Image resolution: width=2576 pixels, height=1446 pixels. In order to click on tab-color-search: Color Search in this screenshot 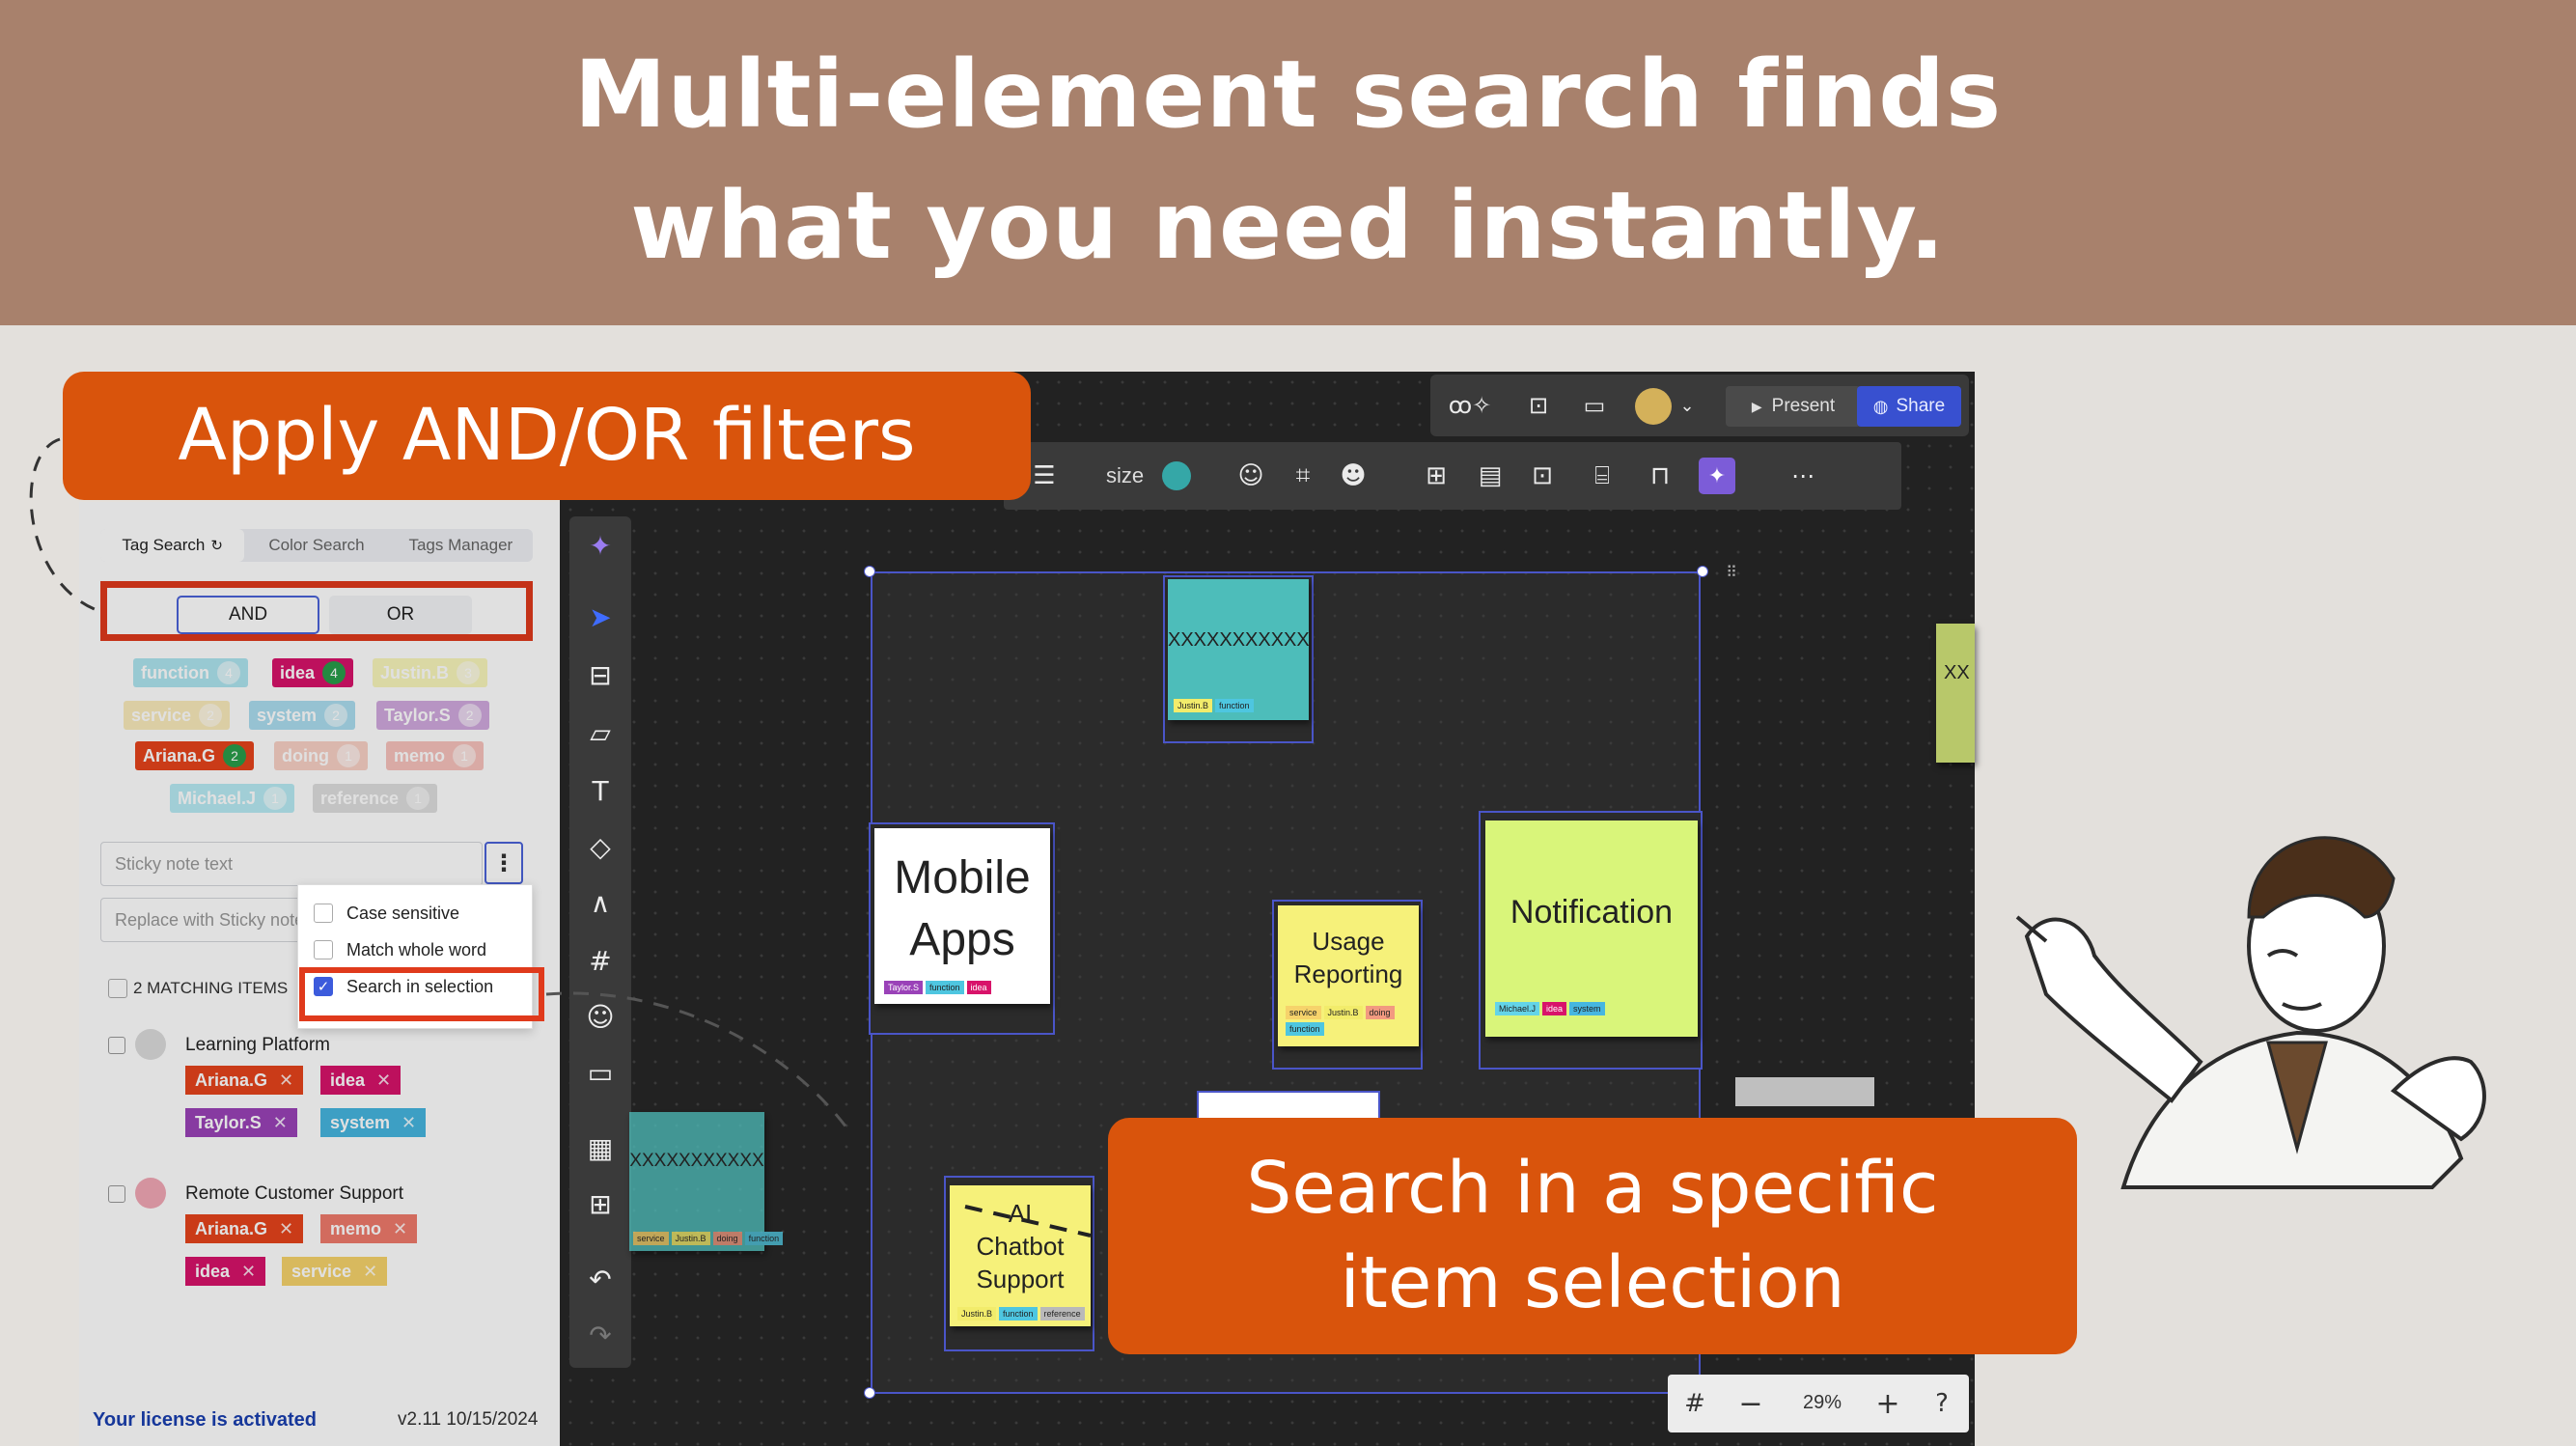, I will do `click(316, 545)`.